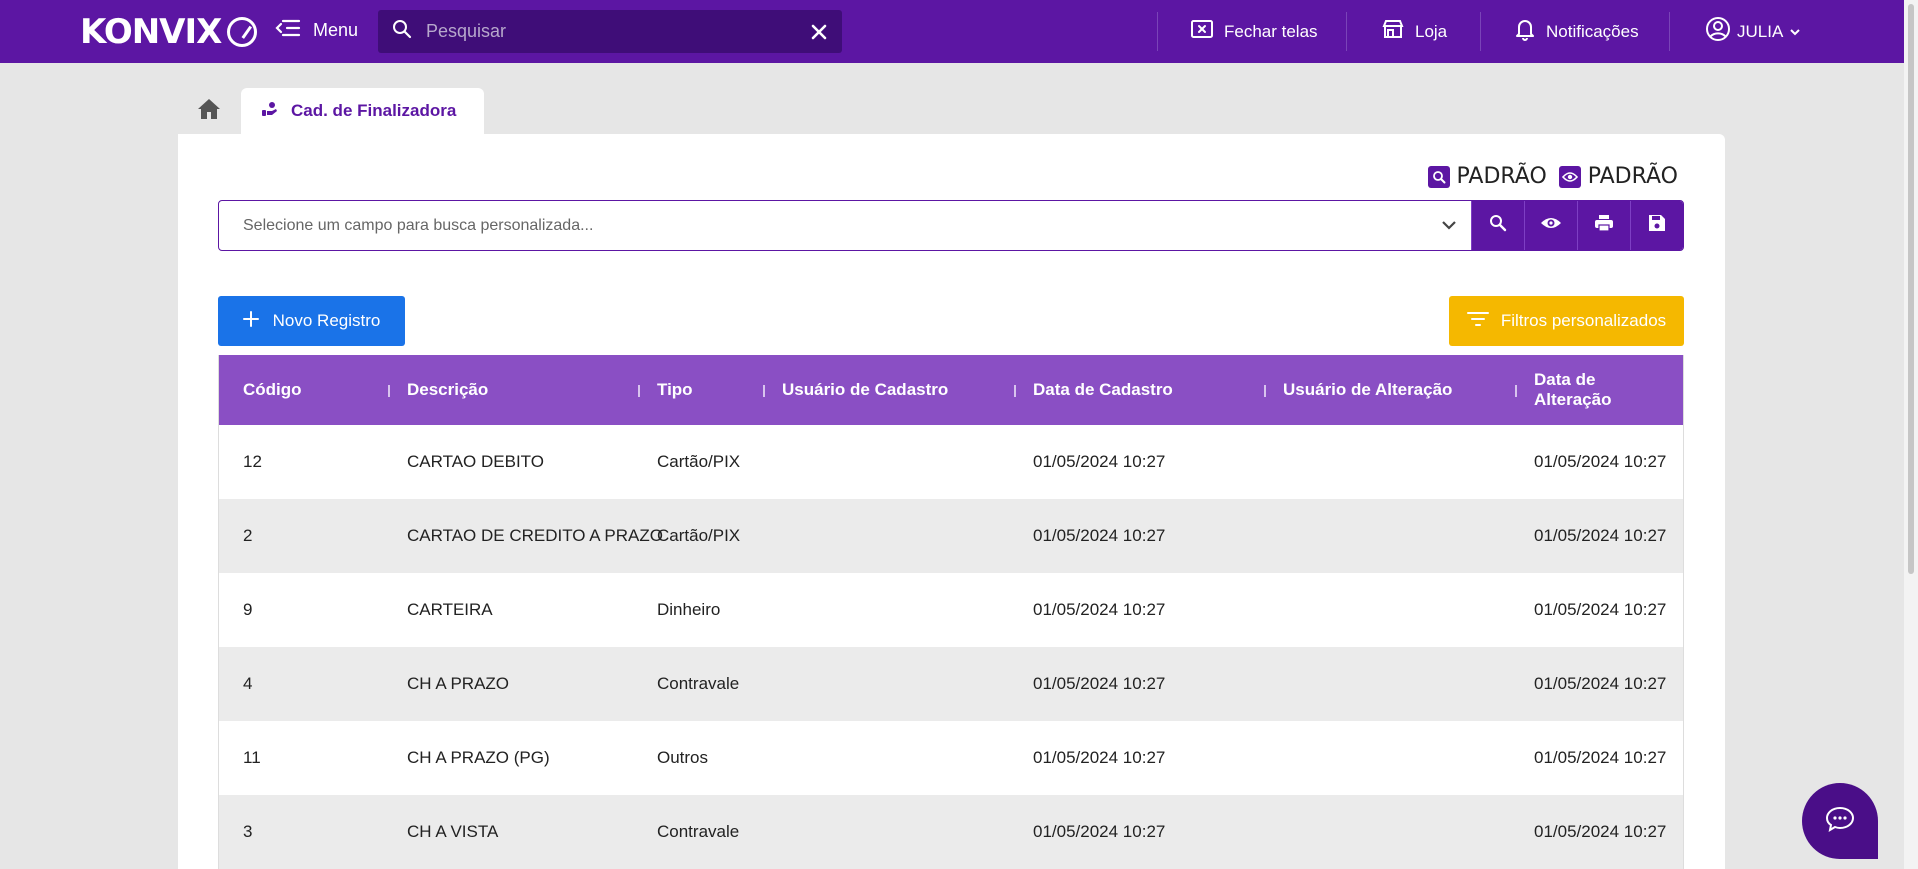 This screenshot has height=869, width=1918. Describe the element at coordinates (1525, 31) in the screenshot. I see `bell-icon` at that location.